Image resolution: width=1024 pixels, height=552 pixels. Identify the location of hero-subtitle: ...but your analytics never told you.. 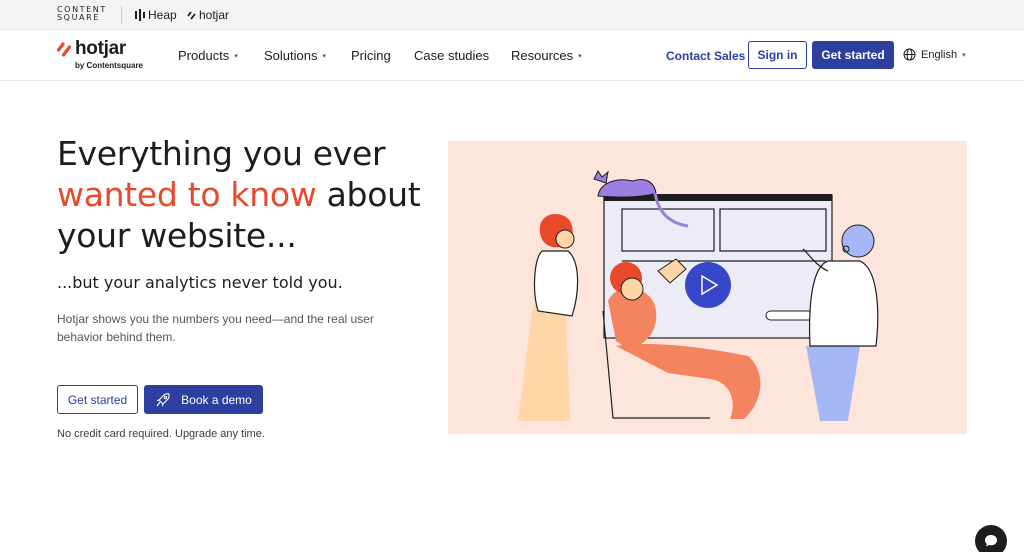
(200, 282).